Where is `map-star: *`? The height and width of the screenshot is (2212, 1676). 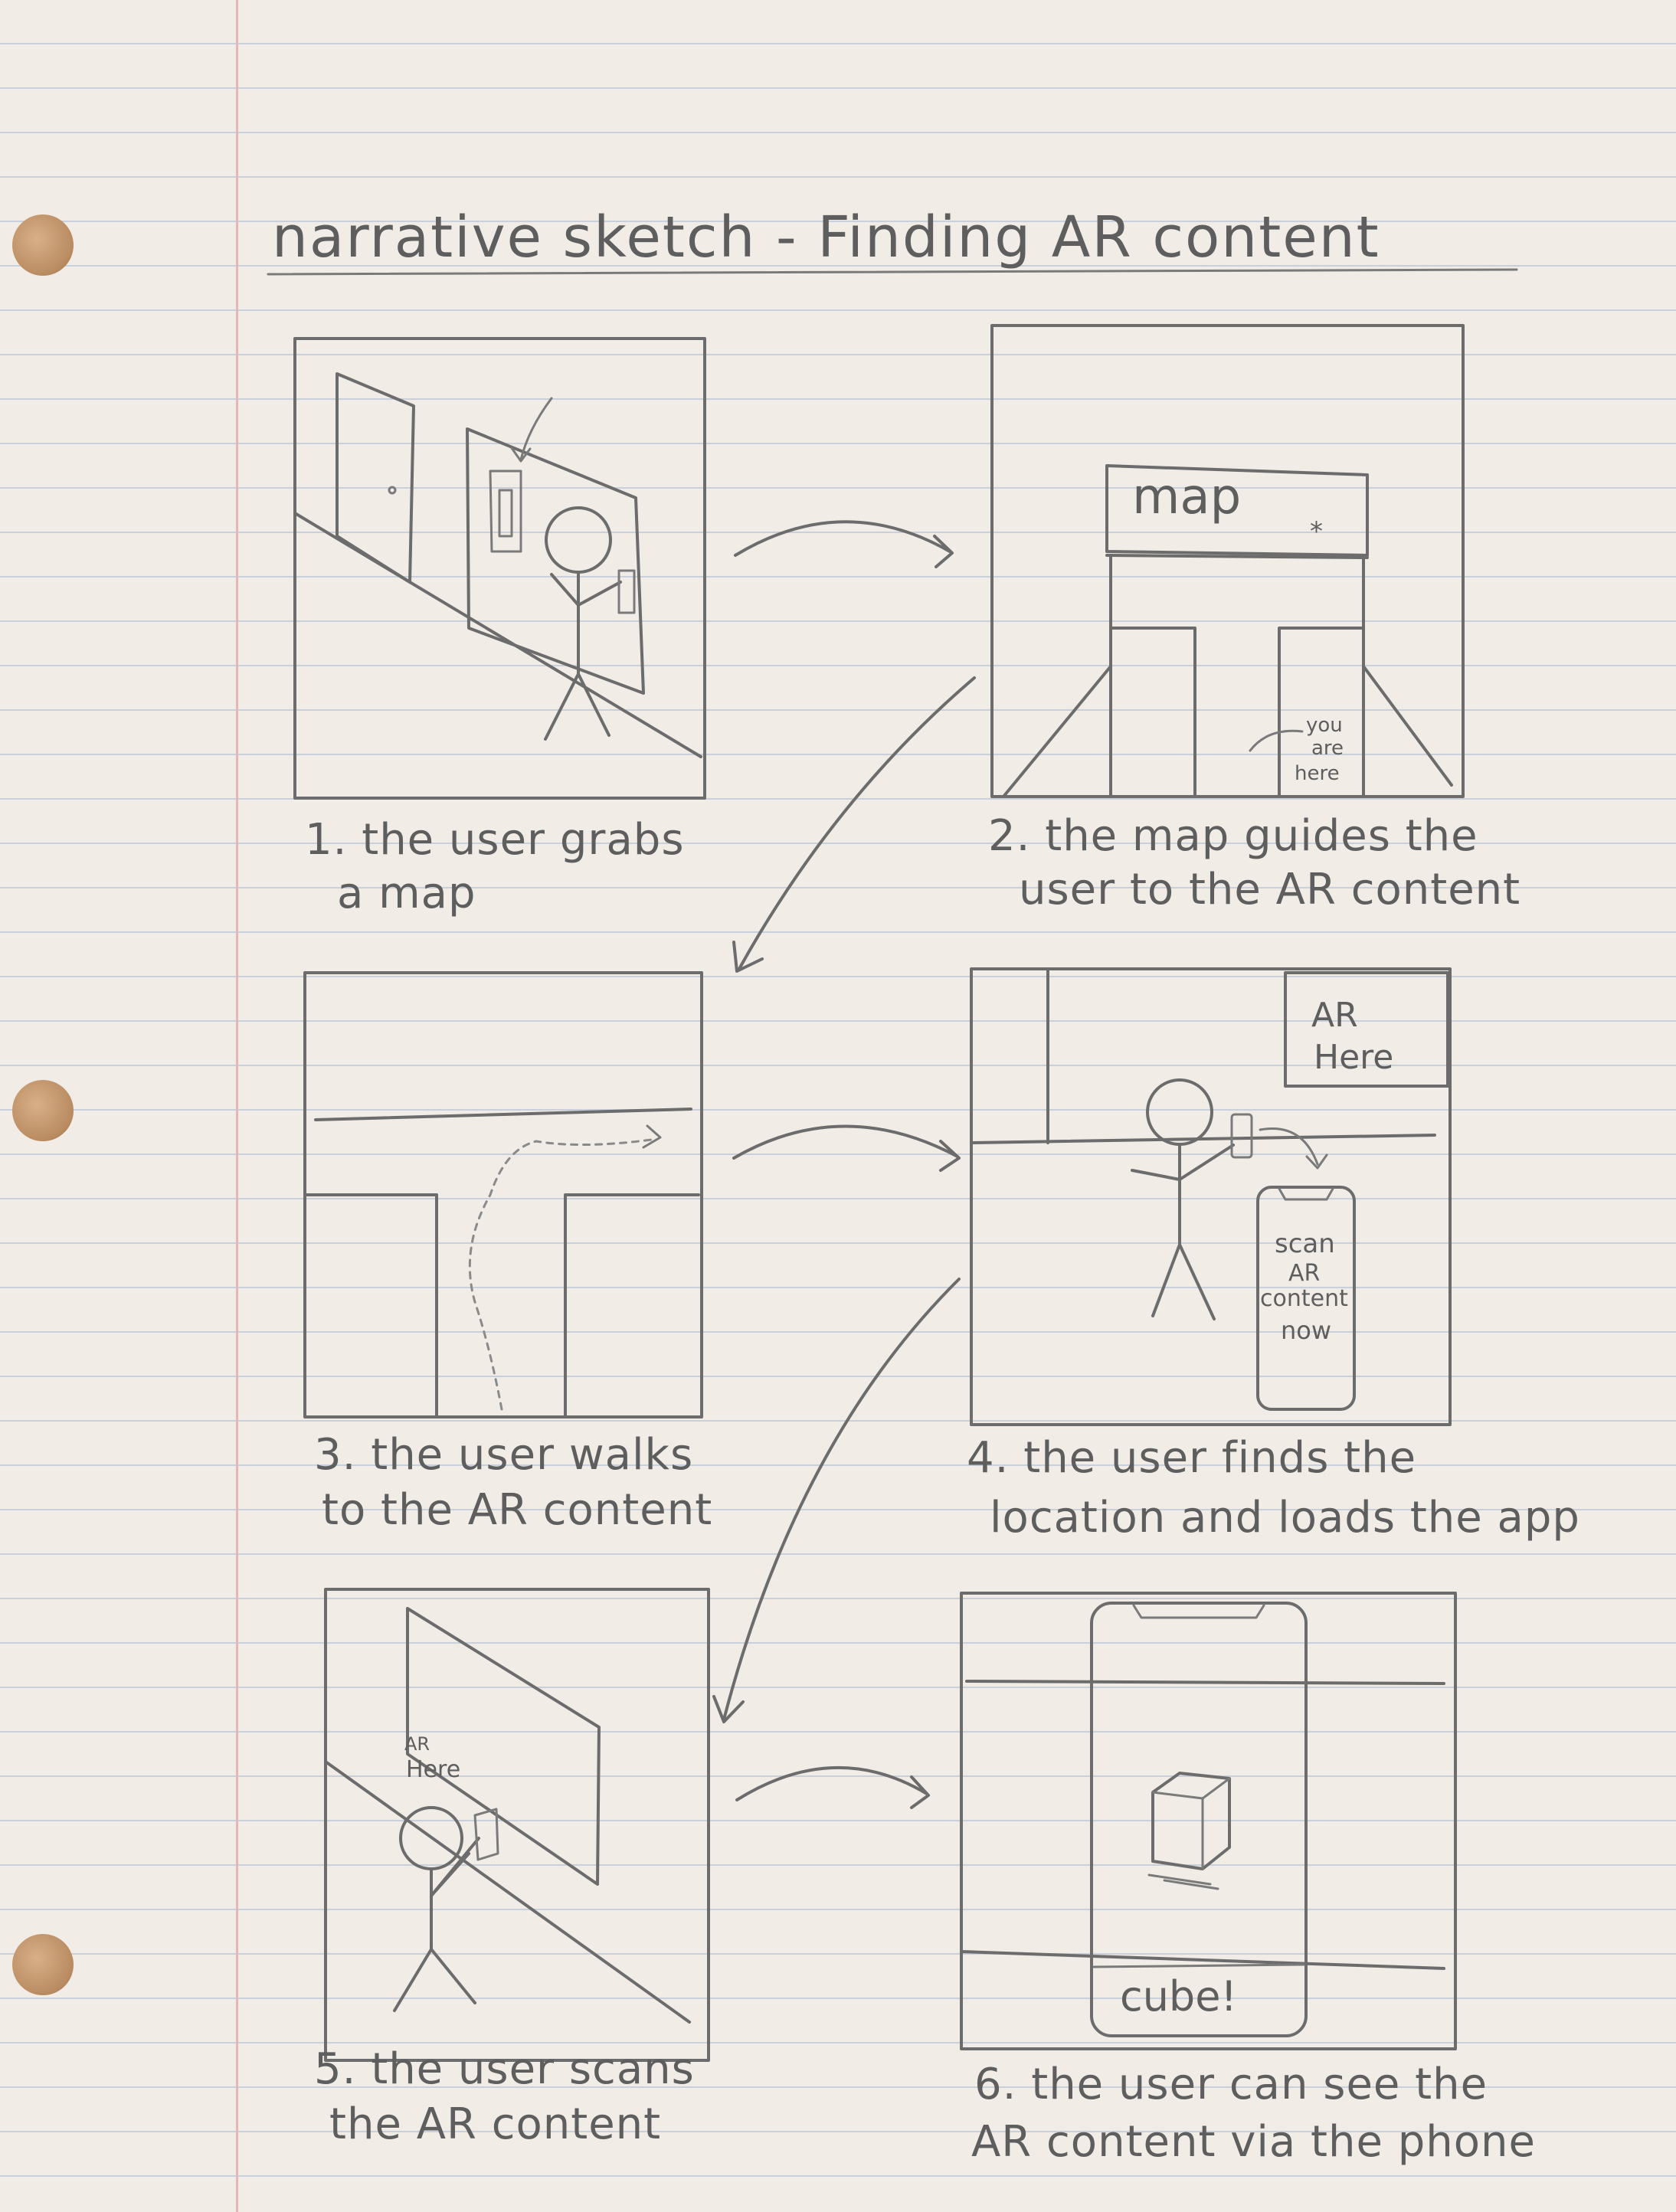
map-star: * is located at coordinates (1316, 531).